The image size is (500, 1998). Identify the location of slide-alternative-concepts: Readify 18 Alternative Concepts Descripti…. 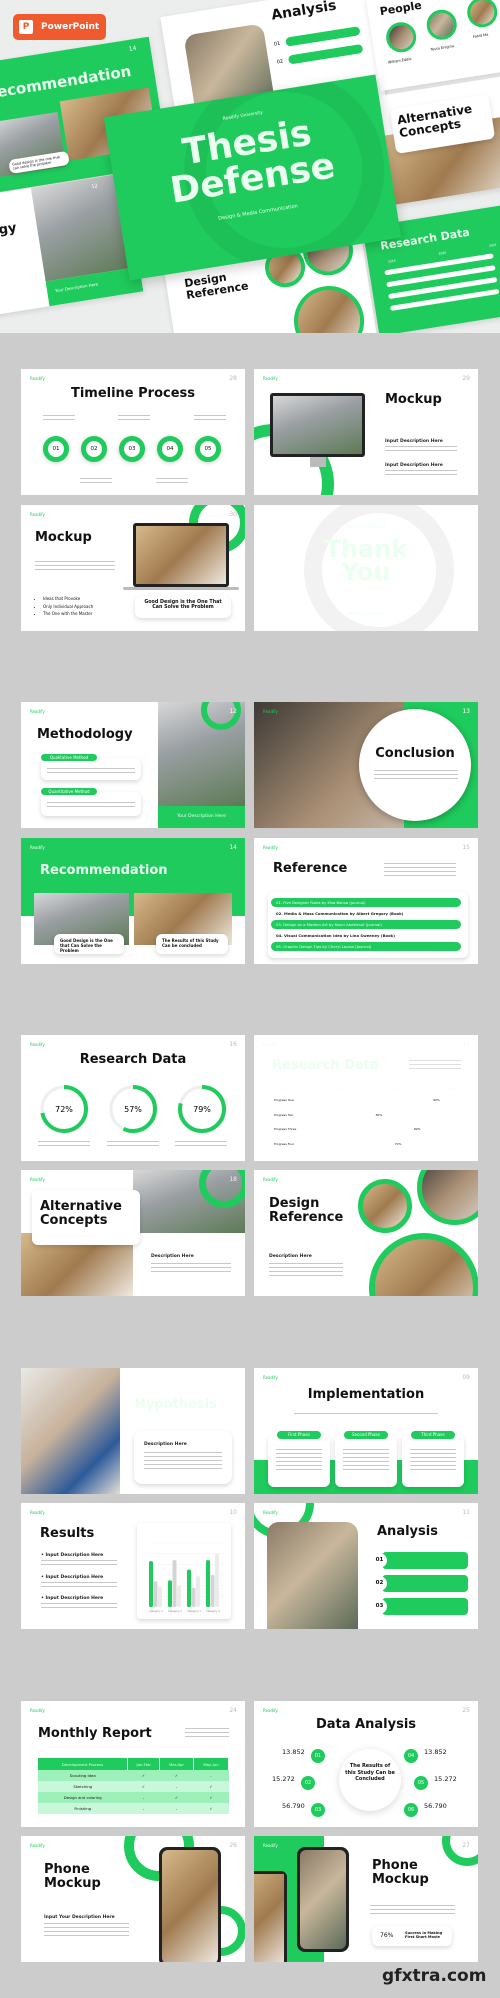
(133, 1233).